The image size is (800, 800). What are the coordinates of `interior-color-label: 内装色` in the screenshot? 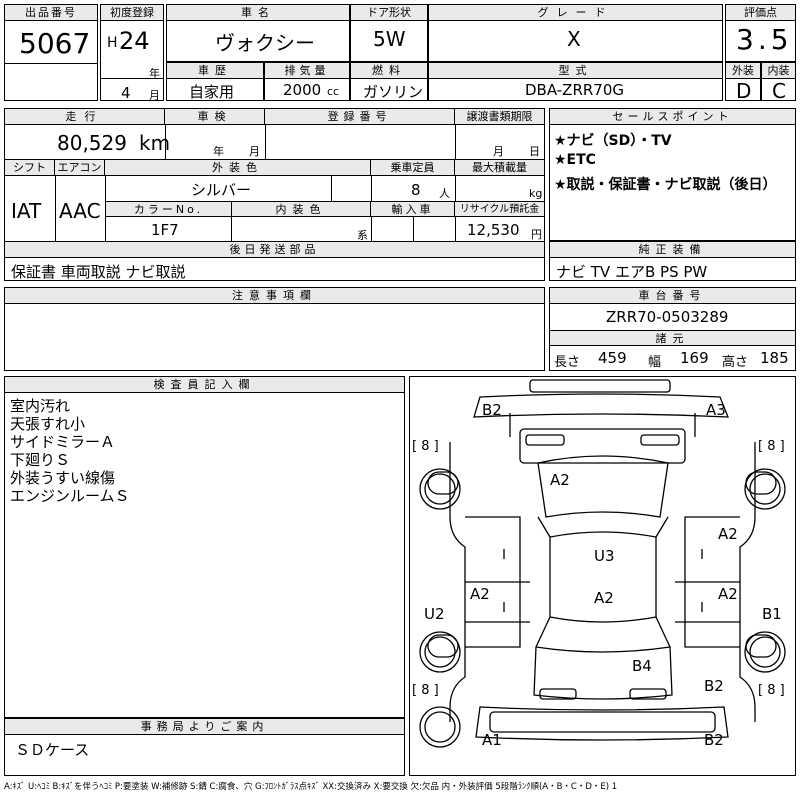 It's located at (301, 209).